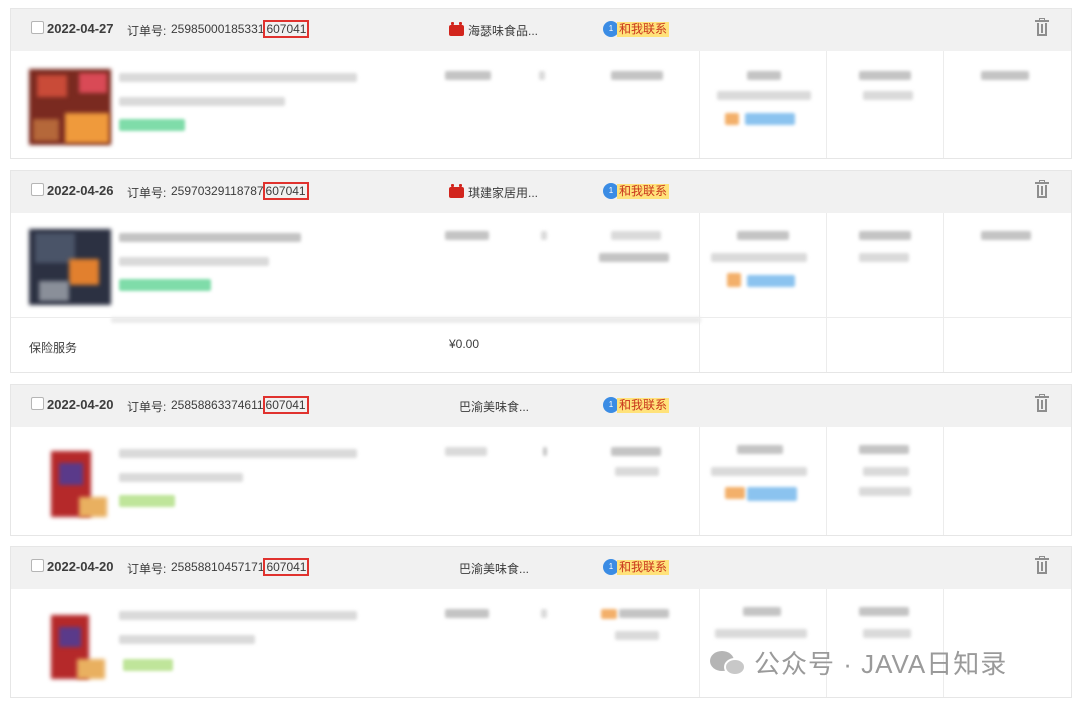  I want to click on watermark: 公众号 · JAVA日知录, so click(858, 662).